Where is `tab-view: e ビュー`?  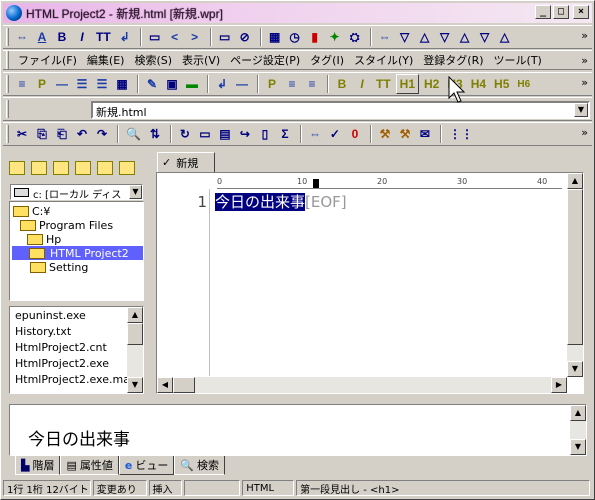
tab-view: e ビュー is located at coordinates (146, 465).